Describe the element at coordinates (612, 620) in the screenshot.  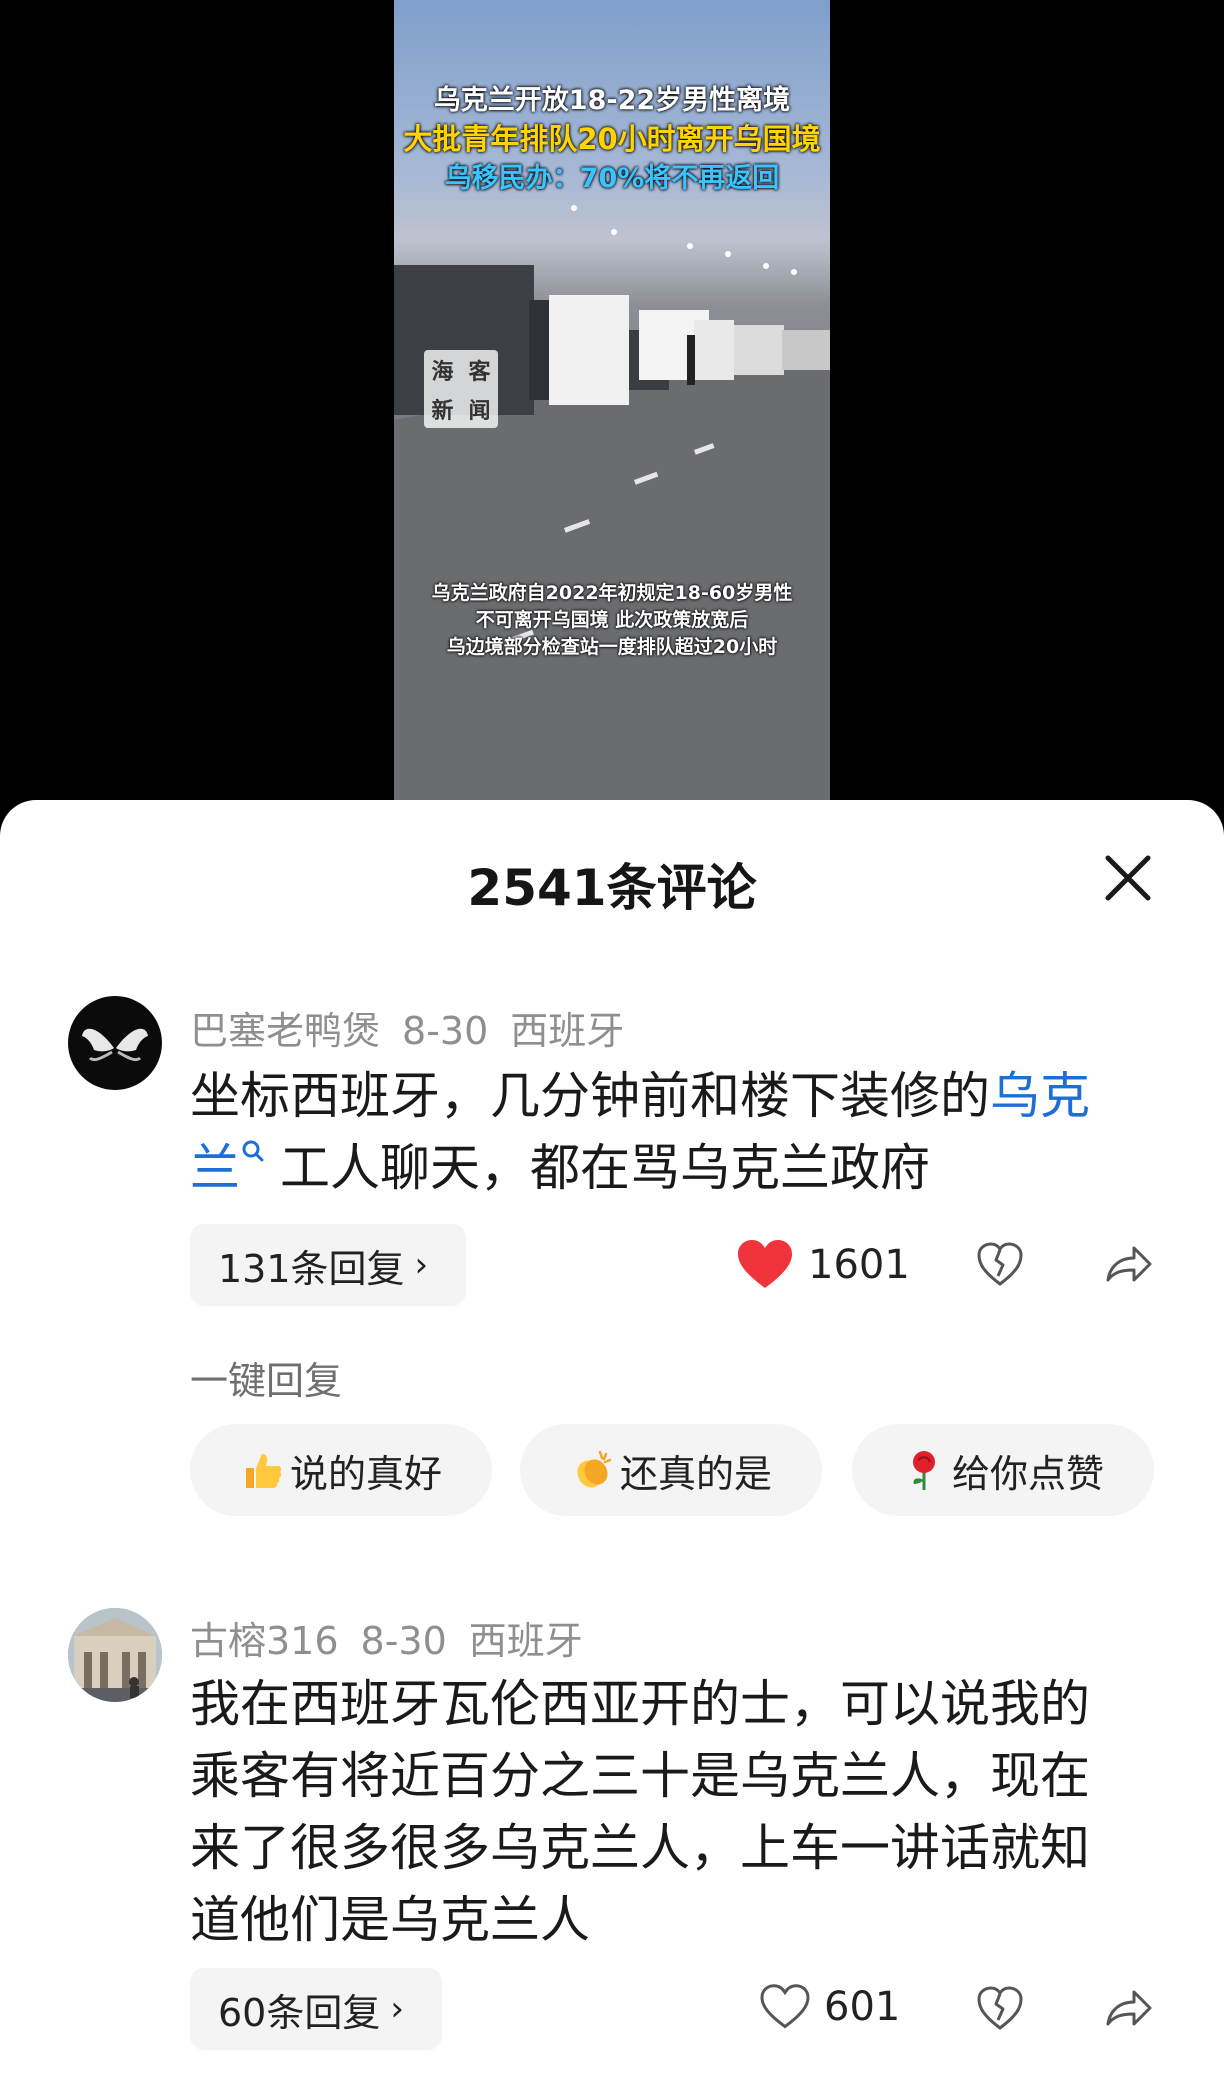
I see `video-subtitle-2: 不可离开乌国境 此次政策放宽后` at that location.